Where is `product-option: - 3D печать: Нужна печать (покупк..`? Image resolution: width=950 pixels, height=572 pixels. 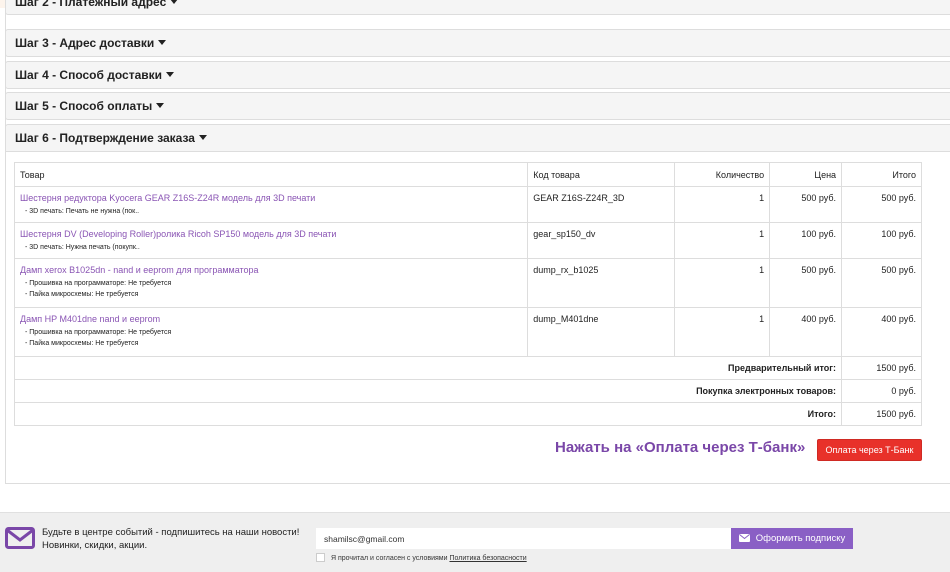 product-option: - 3D печать: Нужна печать (покупк.. is located at coordinates (82, 247).